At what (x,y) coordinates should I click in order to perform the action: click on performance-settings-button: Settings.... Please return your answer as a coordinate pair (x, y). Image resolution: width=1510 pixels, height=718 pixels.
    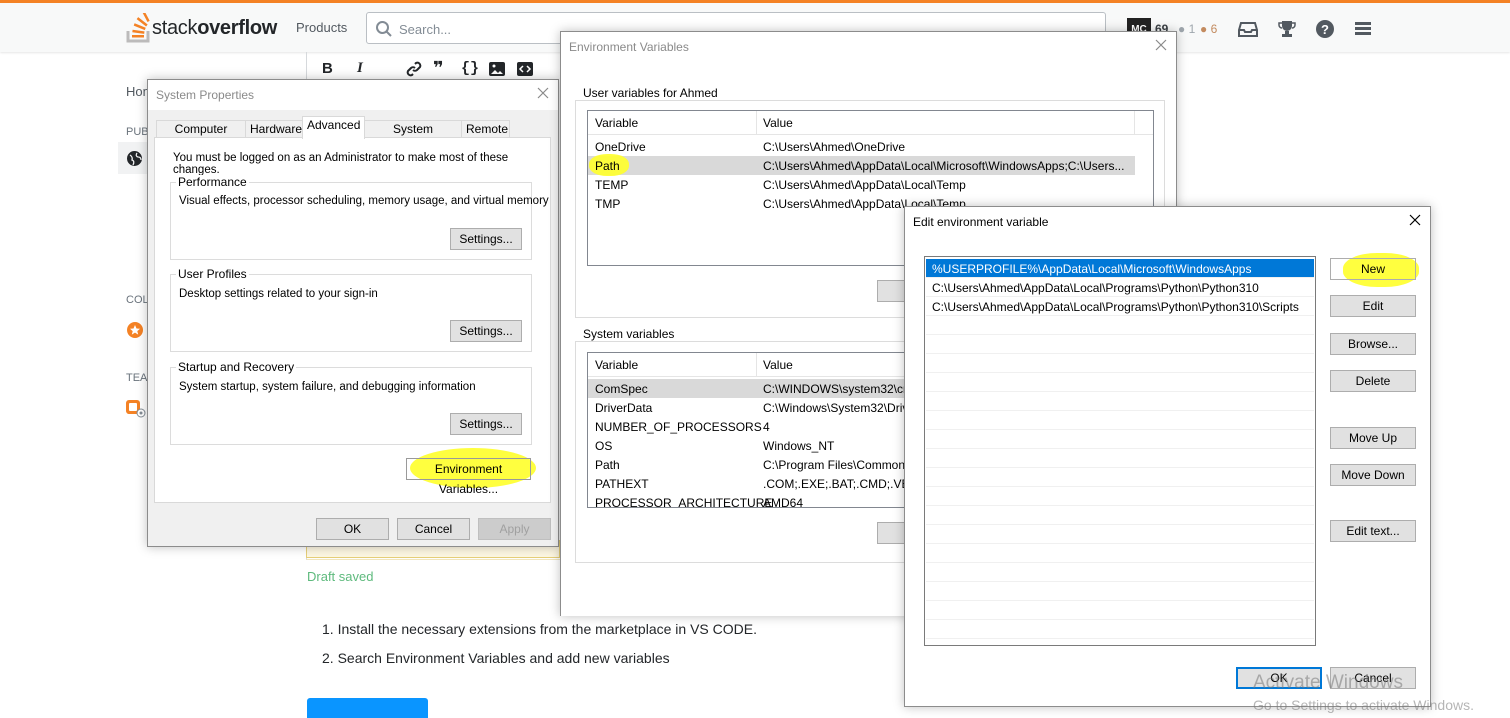
    Looking at the image, I should click on (486, 239).